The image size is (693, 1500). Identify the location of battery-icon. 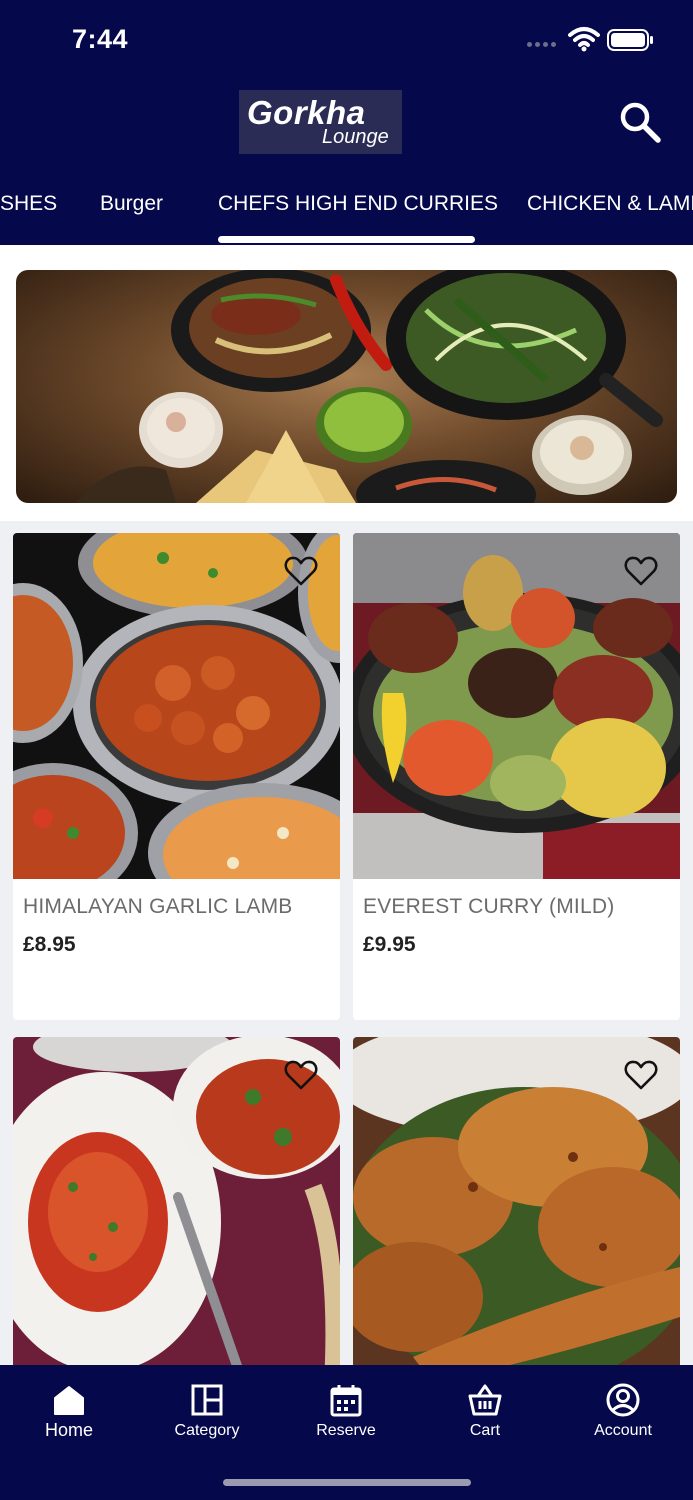
(630, 40).